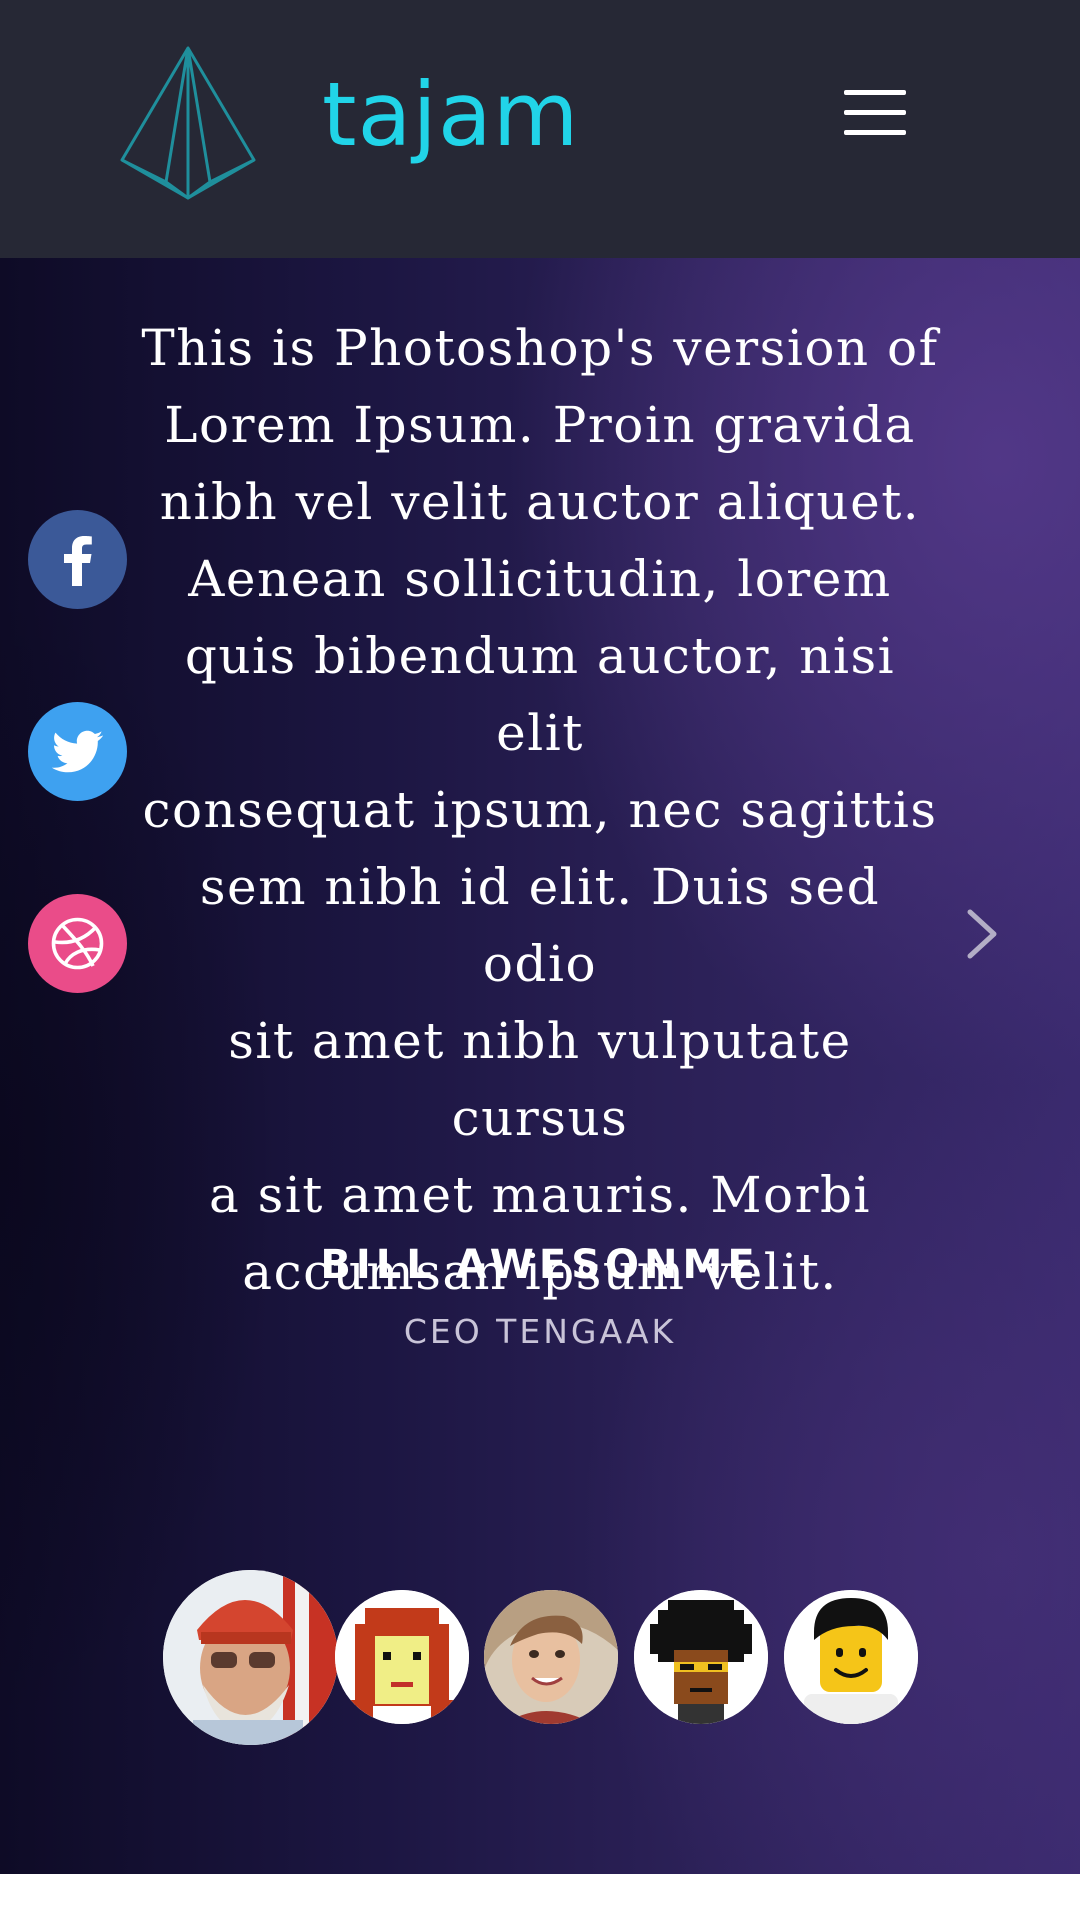 The height and width of the screenshot is (1920, 1080). I want to click on dribbble-icon, so click(77, 943).